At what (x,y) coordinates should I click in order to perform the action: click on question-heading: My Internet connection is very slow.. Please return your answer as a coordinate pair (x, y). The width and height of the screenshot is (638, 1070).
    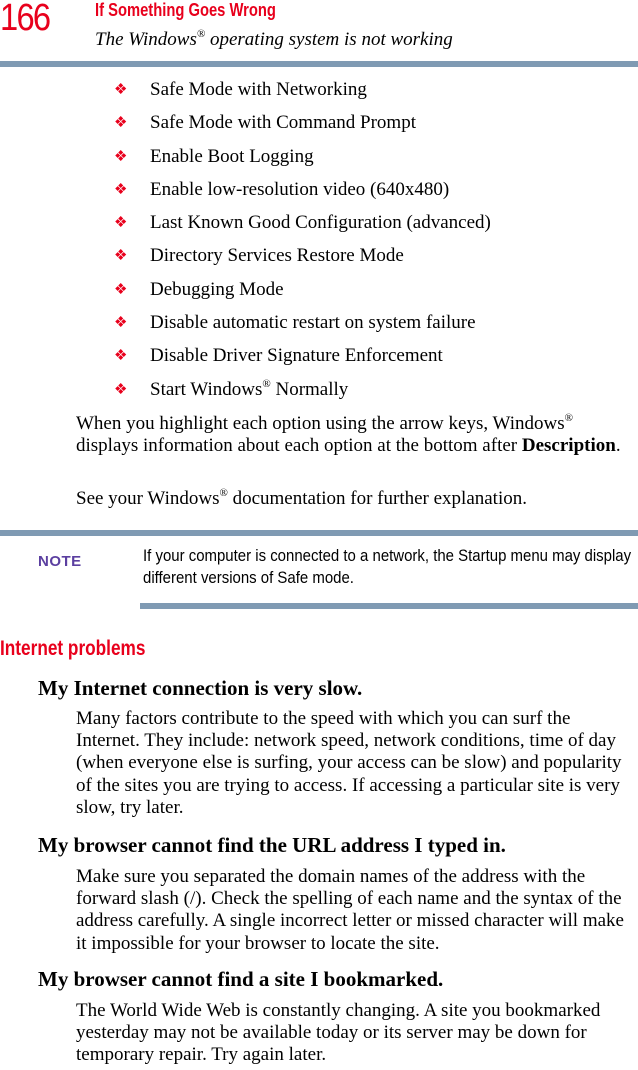
    Looking at the image, I should click on (200, 688).